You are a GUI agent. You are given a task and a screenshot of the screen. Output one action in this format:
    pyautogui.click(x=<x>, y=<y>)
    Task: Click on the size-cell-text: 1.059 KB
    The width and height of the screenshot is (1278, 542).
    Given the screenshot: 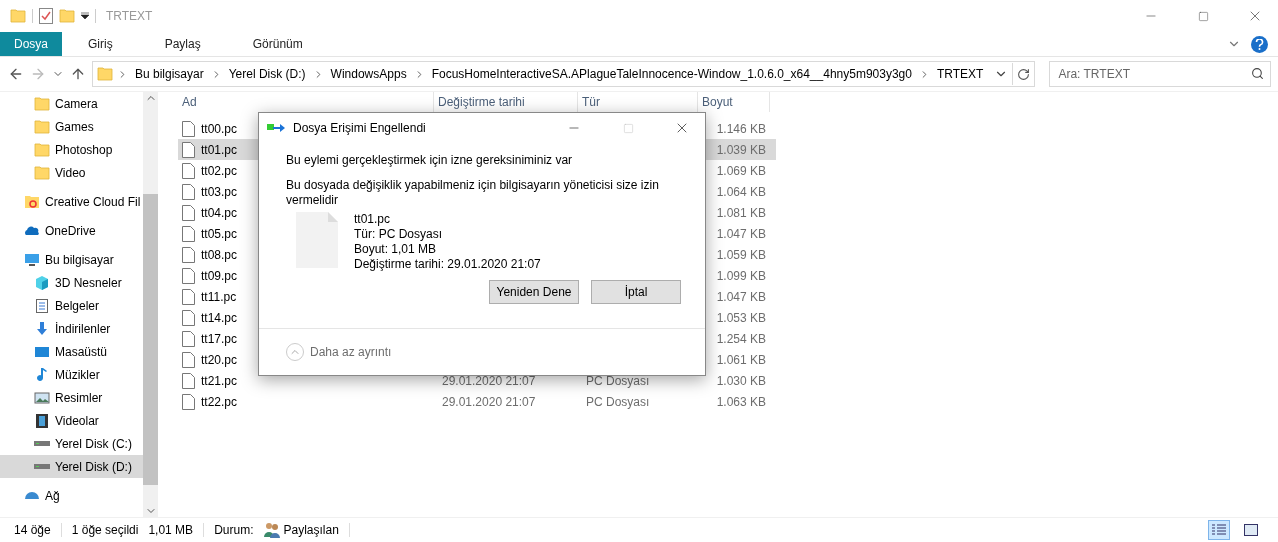 What is the action you would take?
    pyautogui.click(x=741, y=254)
    